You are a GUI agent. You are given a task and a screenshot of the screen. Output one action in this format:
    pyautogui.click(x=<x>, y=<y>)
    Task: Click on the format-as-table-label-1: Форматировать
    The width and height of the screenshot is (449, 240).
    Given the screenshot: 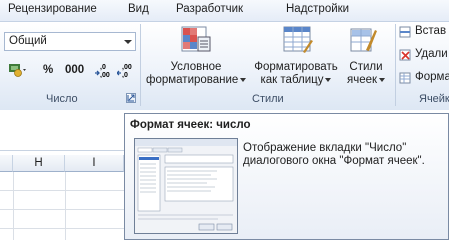 What is the action you would take?
    pyautogui.click(x=296, y=67)
    